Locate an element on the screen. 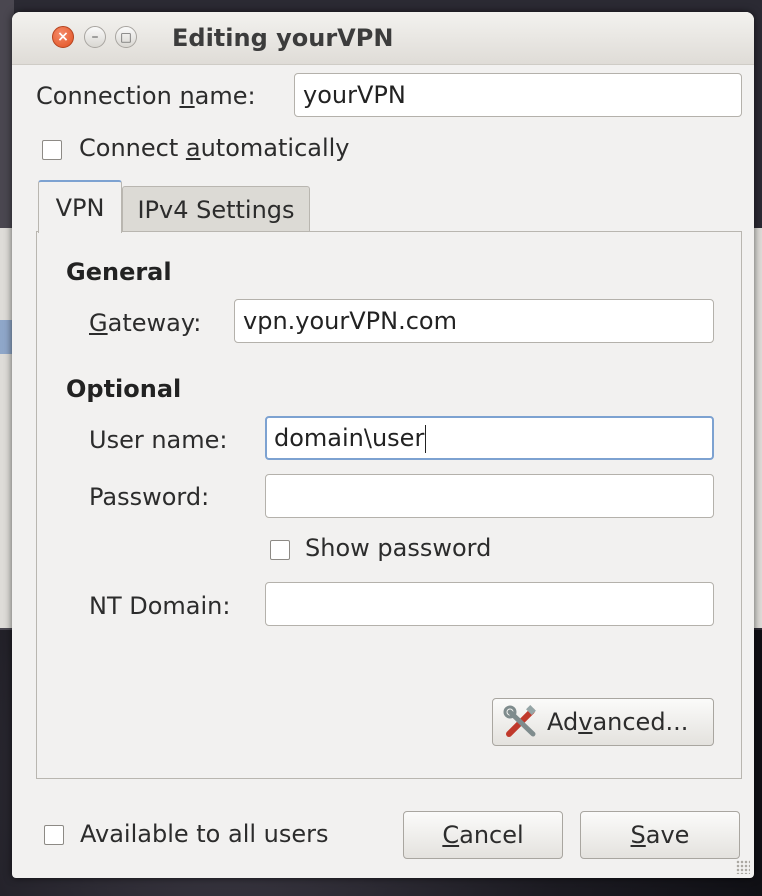  username-value: domain\user is located at coordinates (349, 438).